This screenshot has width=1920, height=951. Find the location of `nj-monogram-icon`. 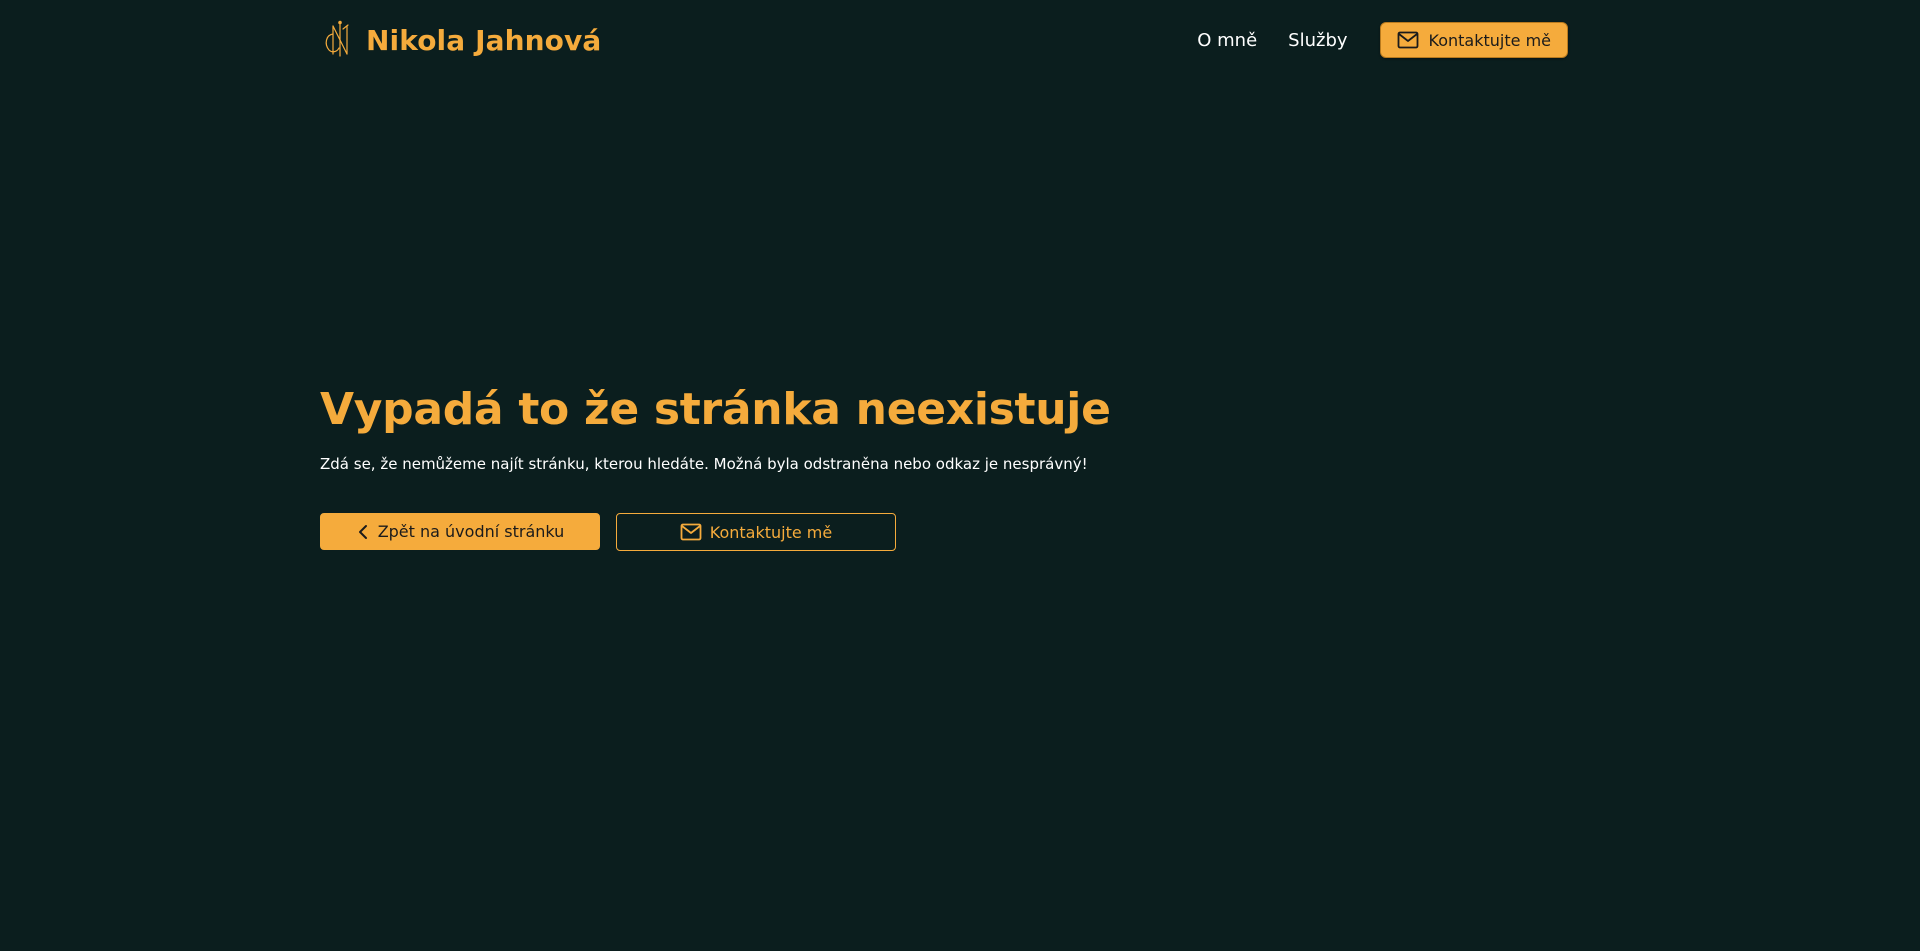

nj-monogram-icon is located at coordinates (337, 38).